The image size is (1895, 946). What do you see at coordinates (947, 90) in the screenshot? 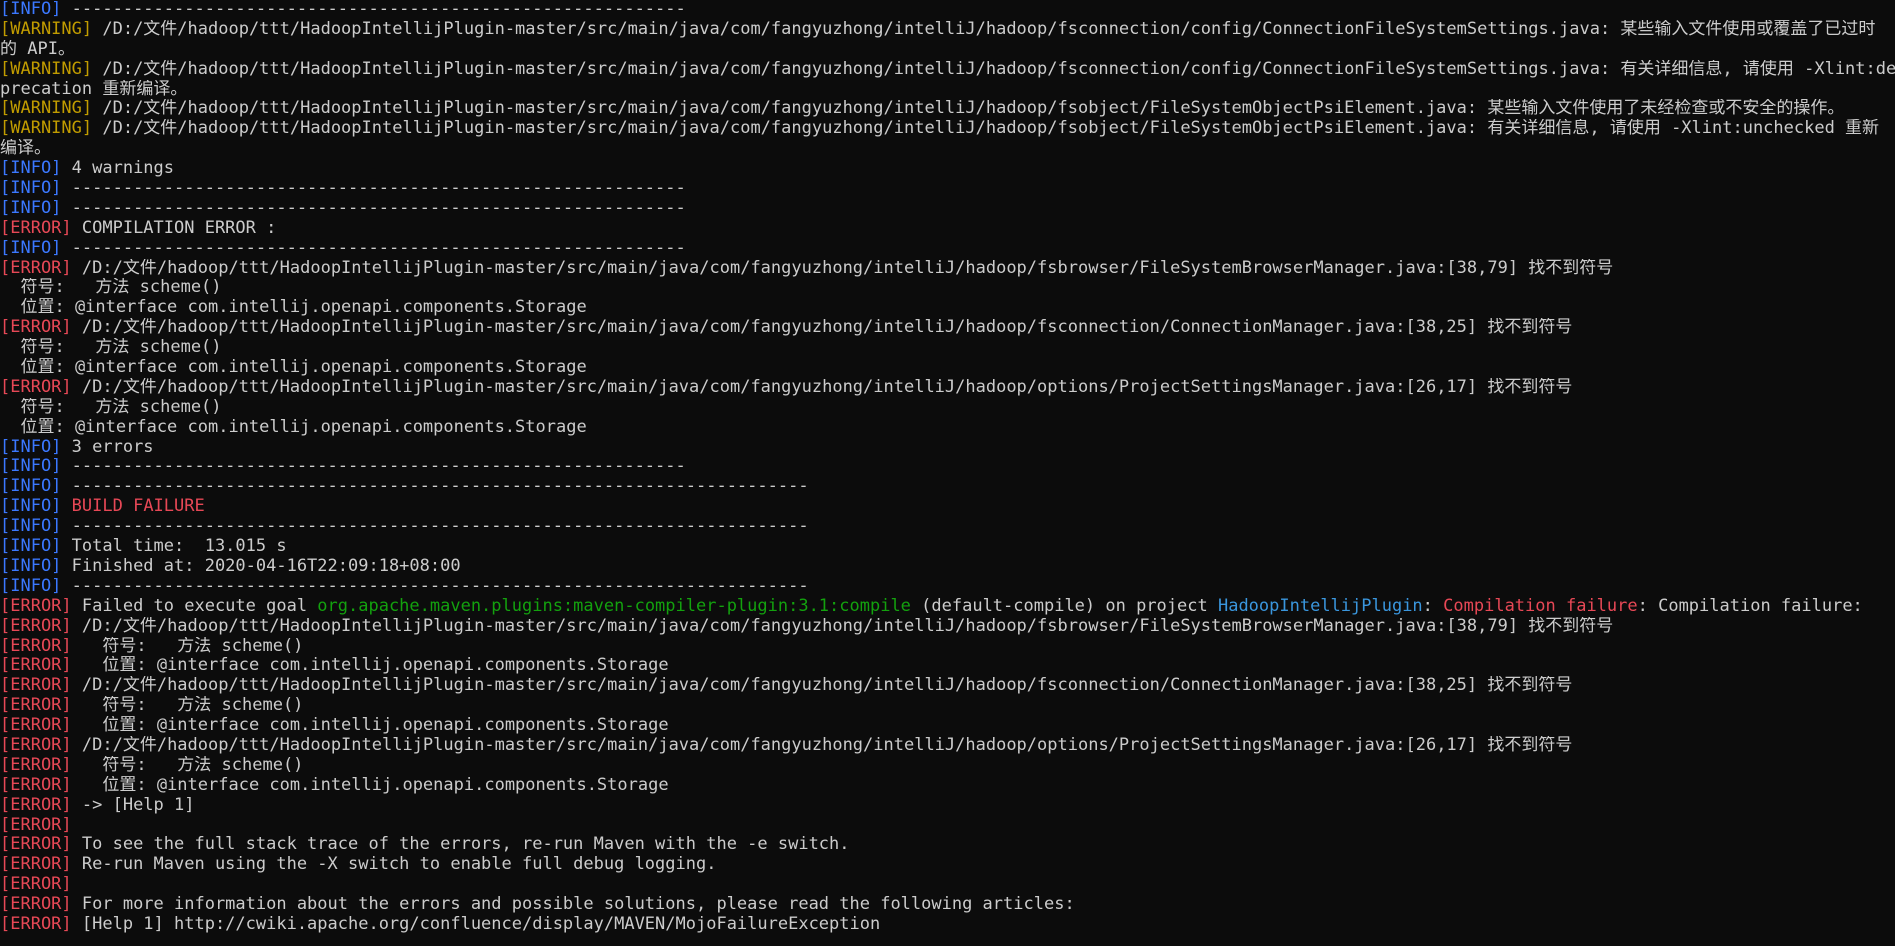
I see `terminal-line: precation 重新编译。` at bounding box center [947, 90].